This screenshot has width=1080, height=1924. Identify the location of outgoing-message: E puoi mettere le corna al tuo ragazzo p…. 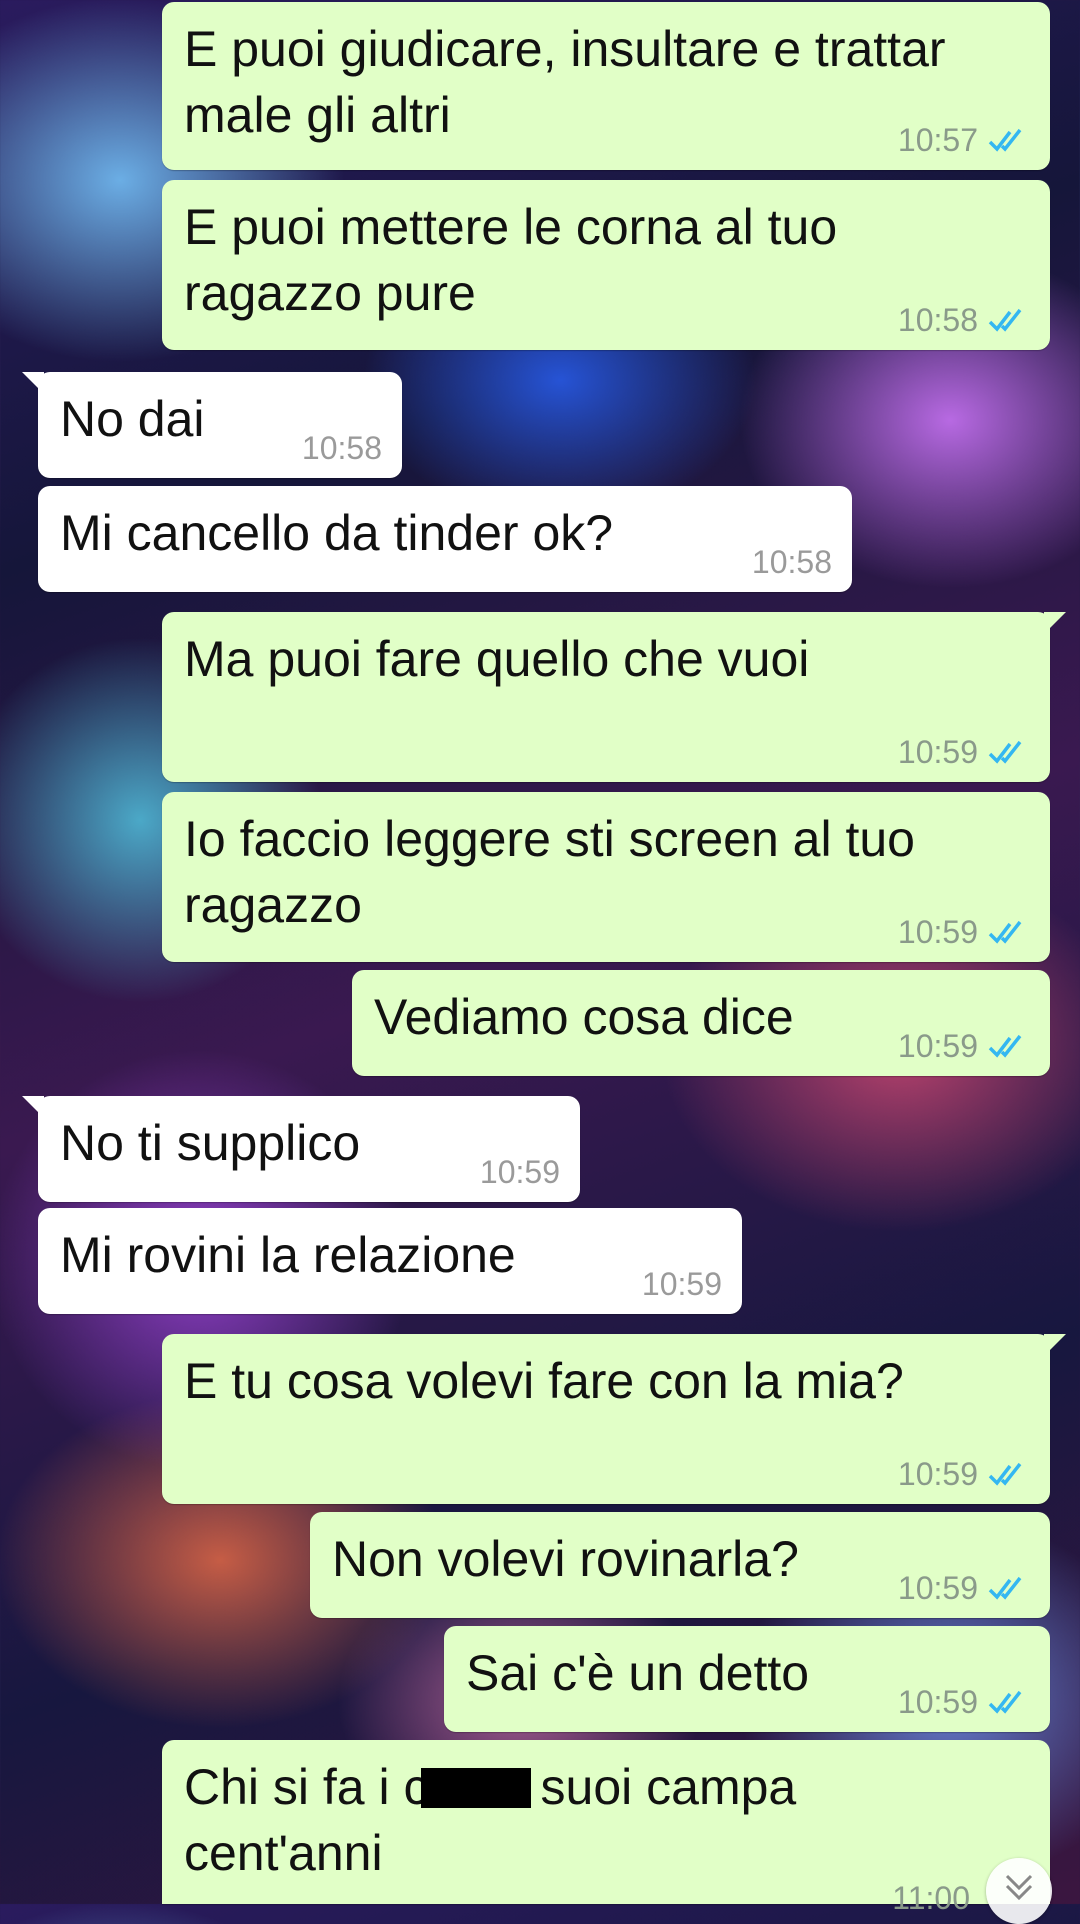
(606, 265).